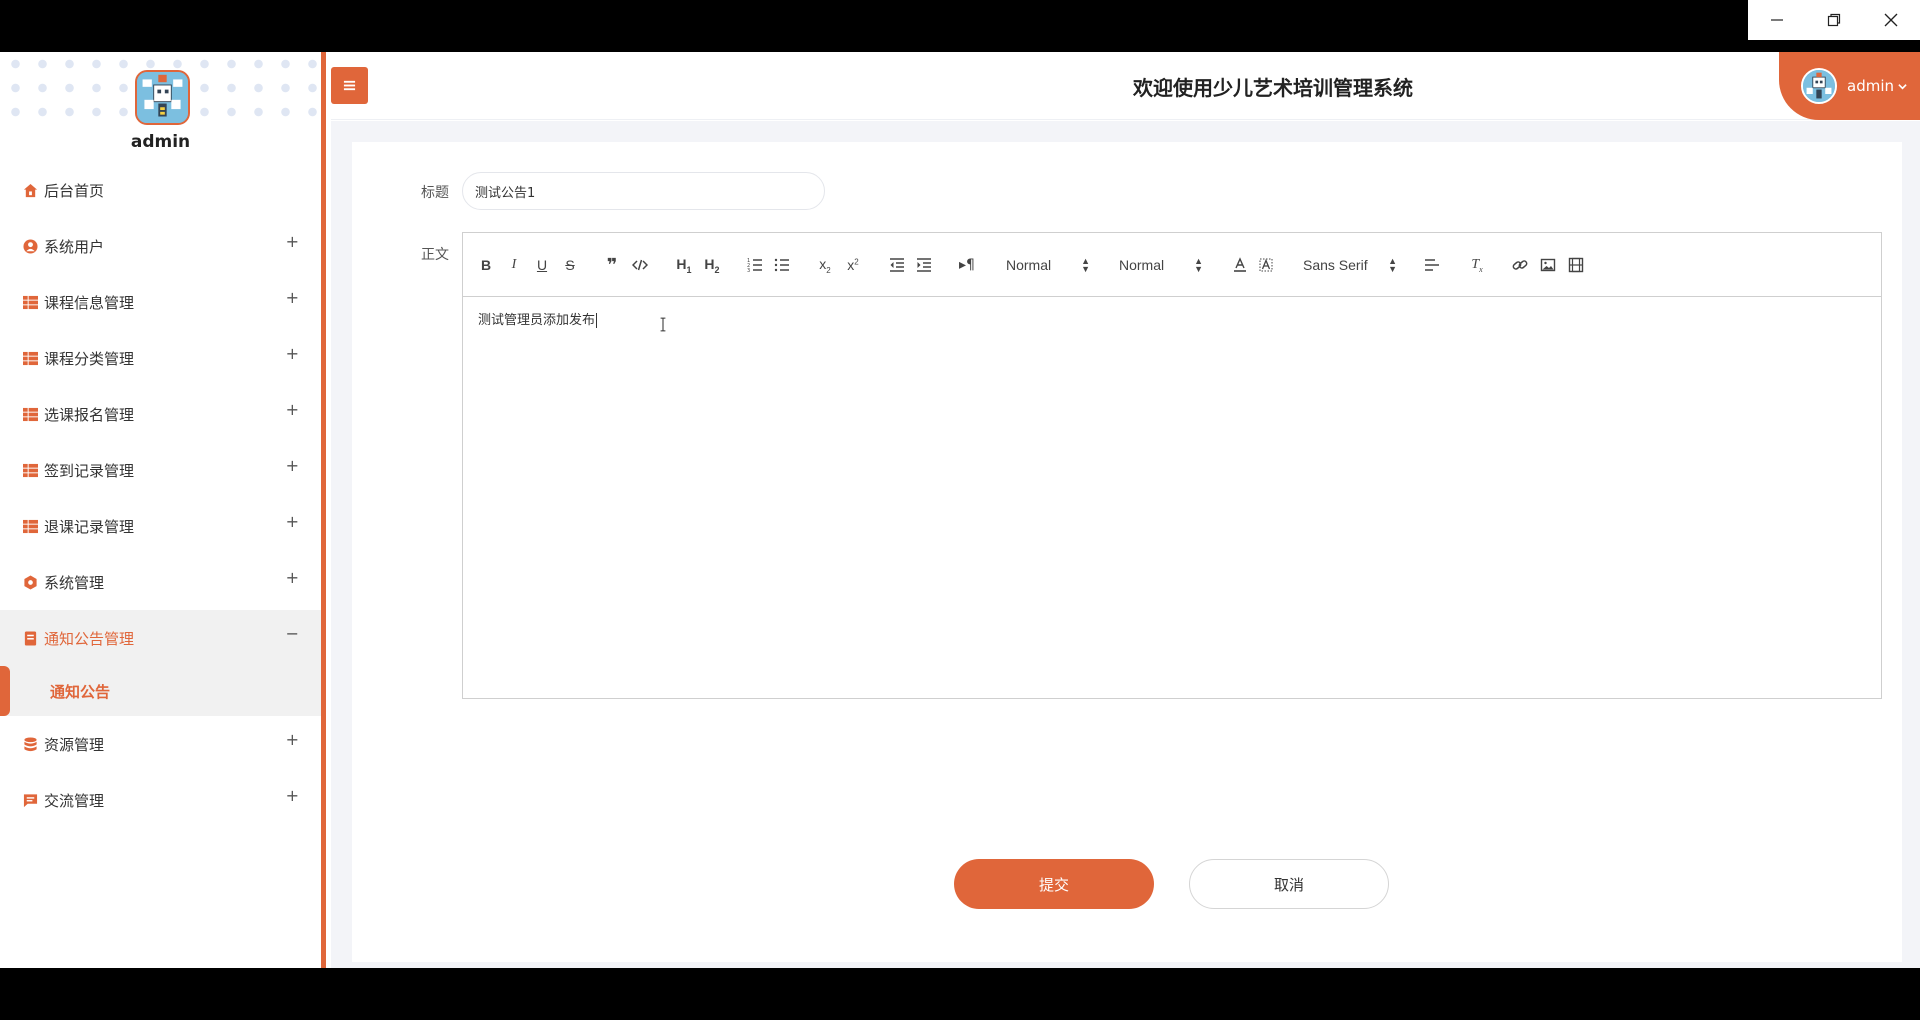  I want to click on sidebar-item-notice-management: 通知公告管理 −, so click(160, 638).